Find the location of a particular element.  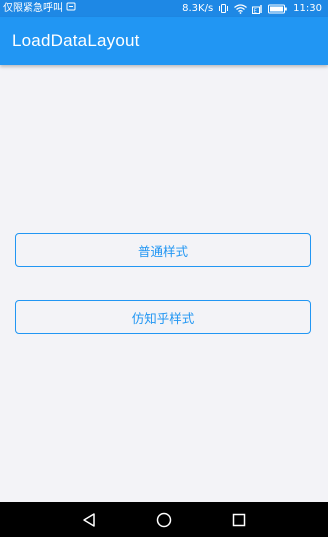

navigation-bar is located at coordinates (164, 519).